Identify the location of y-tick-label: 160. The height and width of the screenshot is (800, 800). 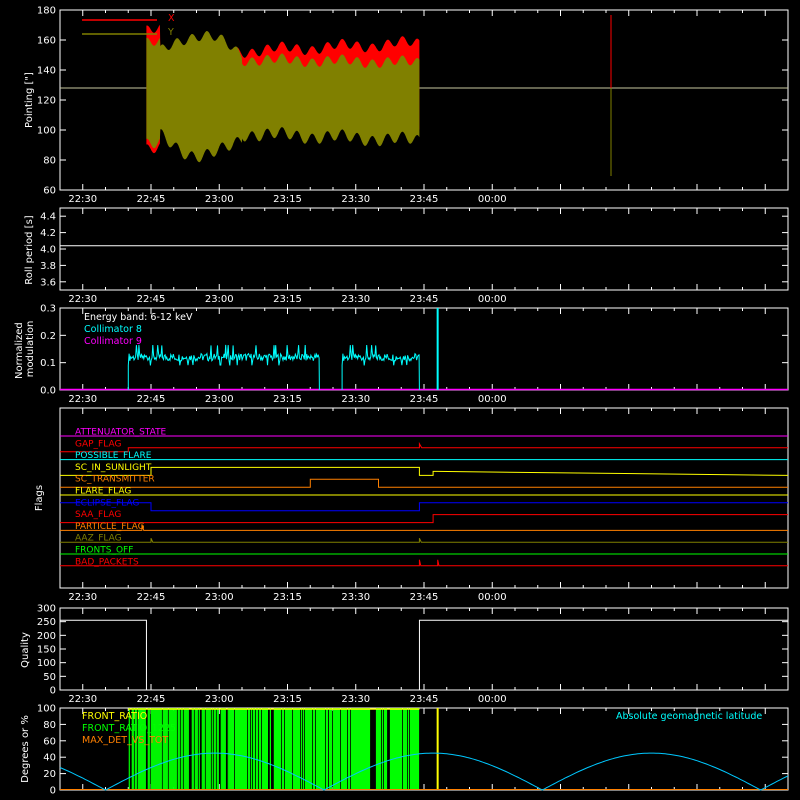
(46, 41).